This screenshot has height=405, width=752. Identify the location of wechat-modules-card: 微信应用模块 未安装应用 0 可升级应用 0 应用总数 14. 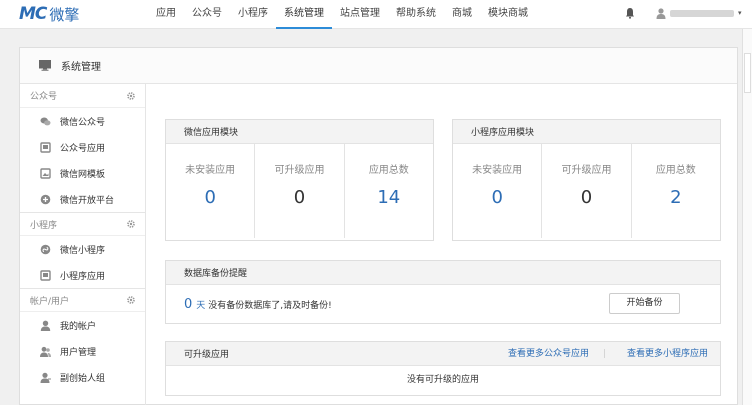
(299, 180).